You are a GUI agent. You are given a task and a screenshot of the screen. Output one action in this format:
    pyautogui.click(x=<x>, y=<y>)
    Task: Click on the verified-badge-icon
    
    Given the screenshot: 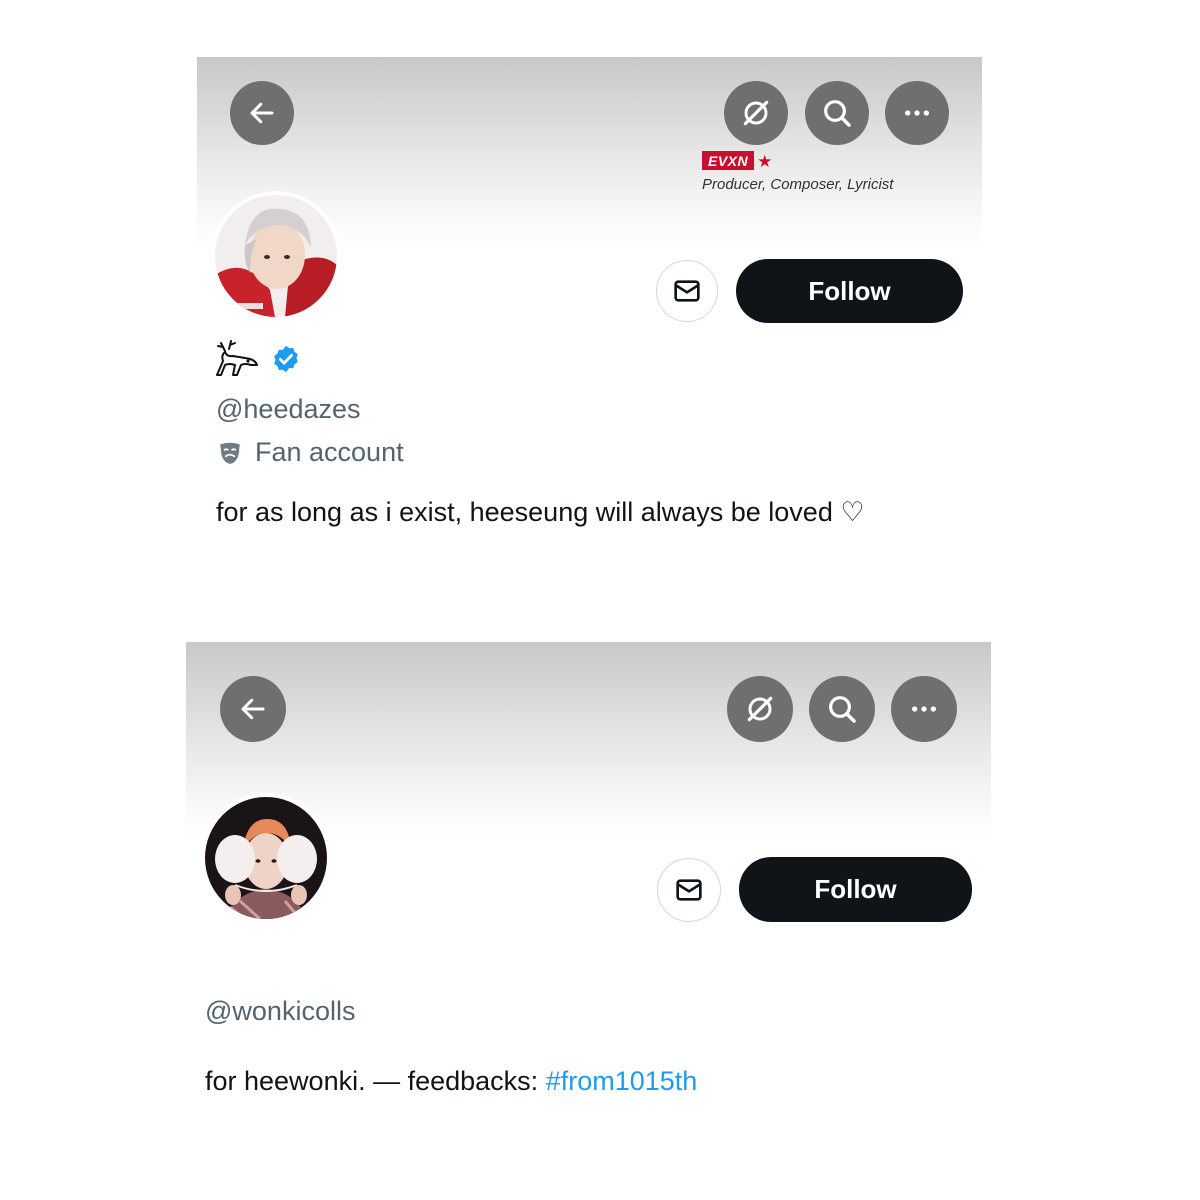 What is the action you would take?
    pyautogui.click(x=286, y=359)
    